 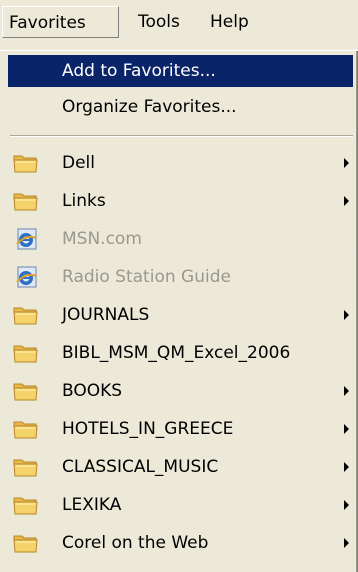 I want to click on favorites-item-label: Corel on the Web, so click(x=135, y=543).